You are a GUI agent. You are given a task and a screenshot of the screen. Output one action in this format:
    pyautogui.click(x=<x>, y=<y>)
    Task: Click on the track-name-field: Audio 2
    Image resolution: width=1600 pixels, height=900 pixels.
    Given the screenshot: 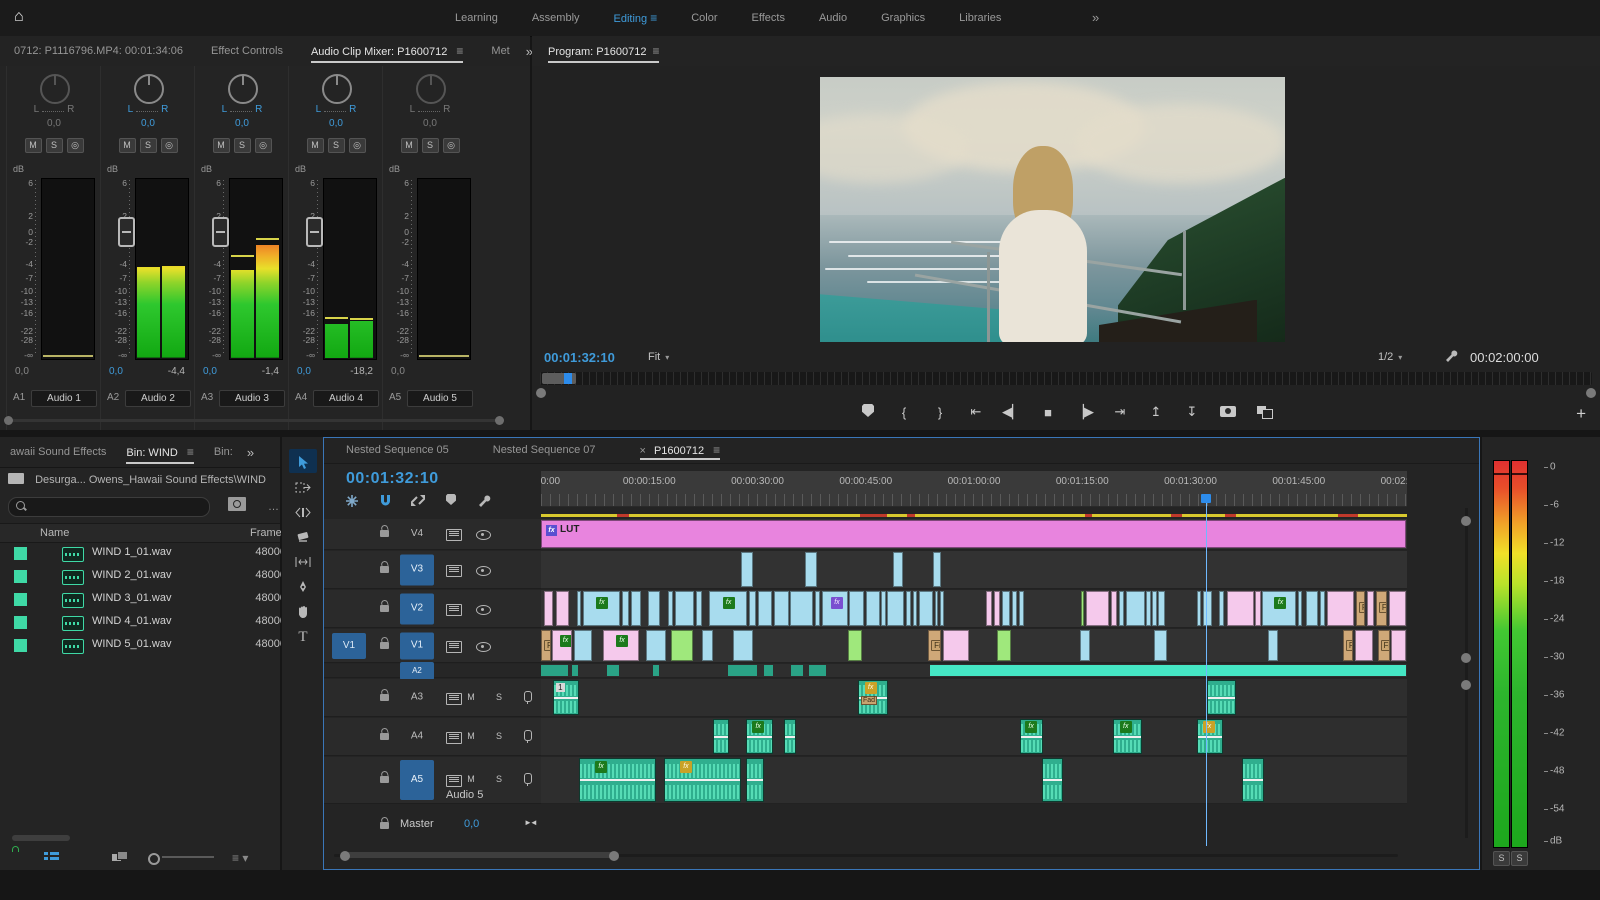 What is the action you would take?
    pyautogui.click(x=158, y=398)
    